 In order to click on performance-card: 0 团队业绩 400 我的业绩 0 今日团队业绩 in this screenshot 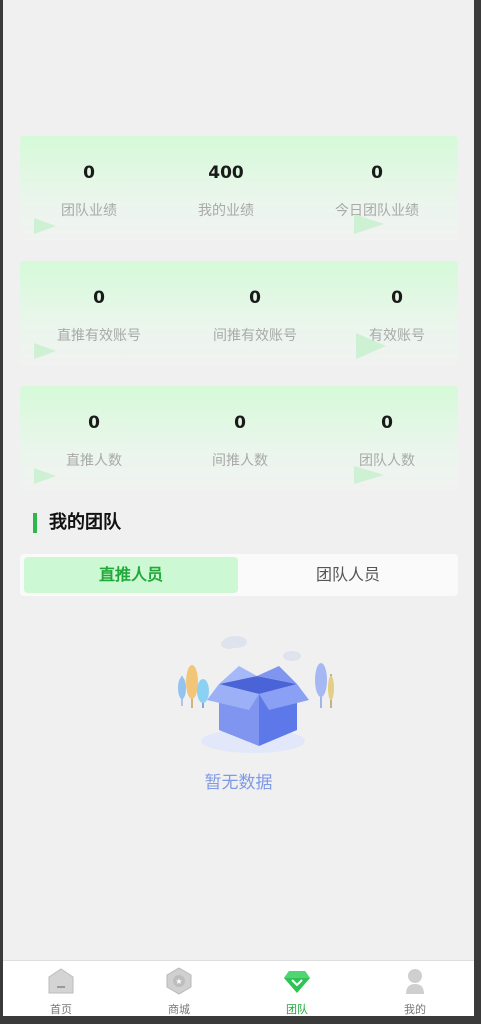, I will do `click(239, 188)`.